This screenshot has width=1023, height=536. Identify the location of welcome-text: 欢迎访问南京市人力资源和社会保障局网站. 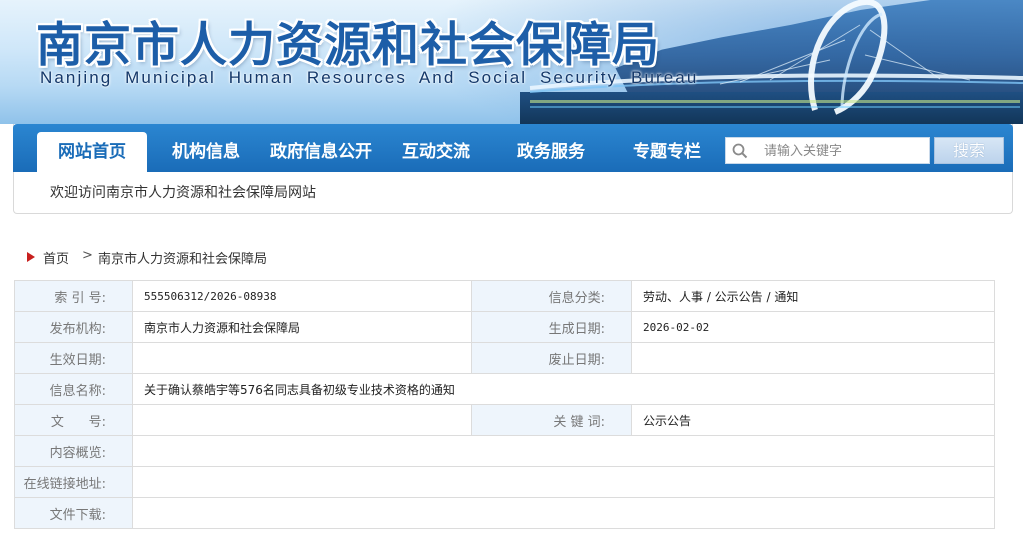
(183, 193).